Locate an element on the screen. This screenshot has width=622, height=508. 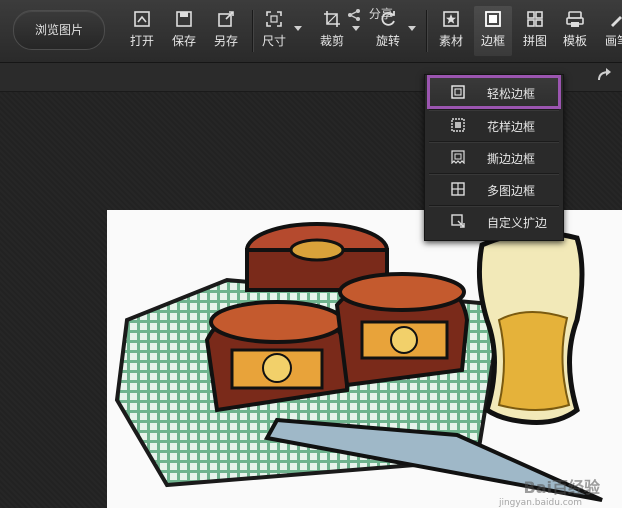
menu-item-custom-extend: 自定义扩边 is located at coordinates (494, 221).